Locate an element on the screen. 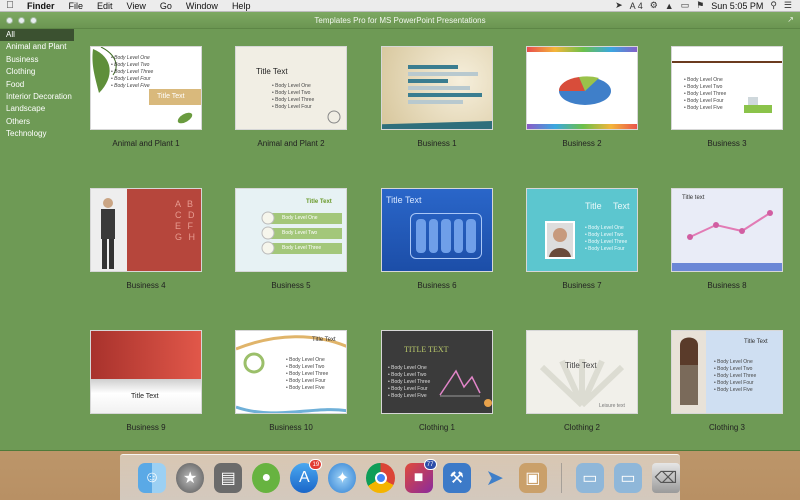  trash-icon: ⌫ is located at coordinates (666, 478).